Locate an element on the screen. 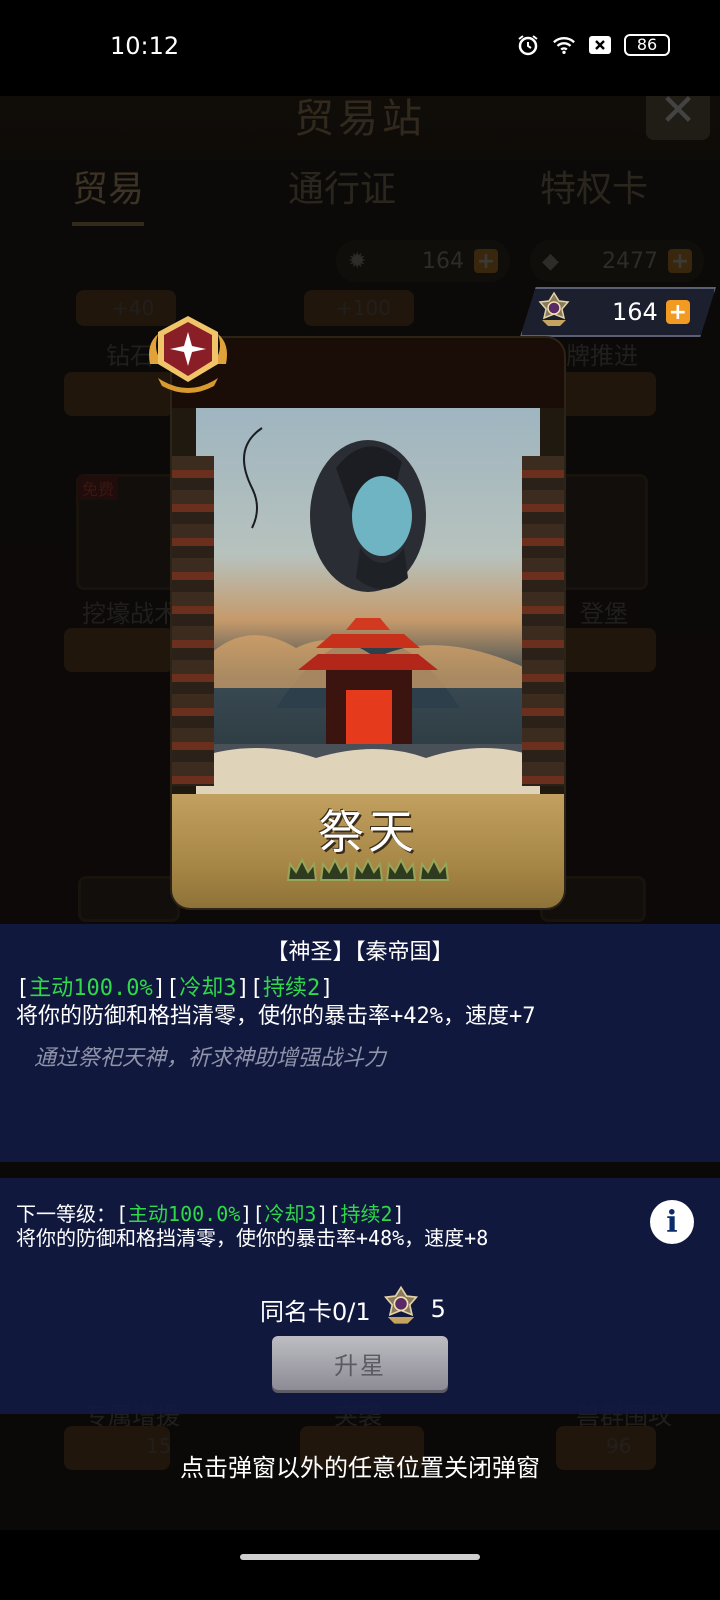 Image resolution: width=720 pixels, height=1600 pixels. wifi-icon is located at coordinates (564, 45).